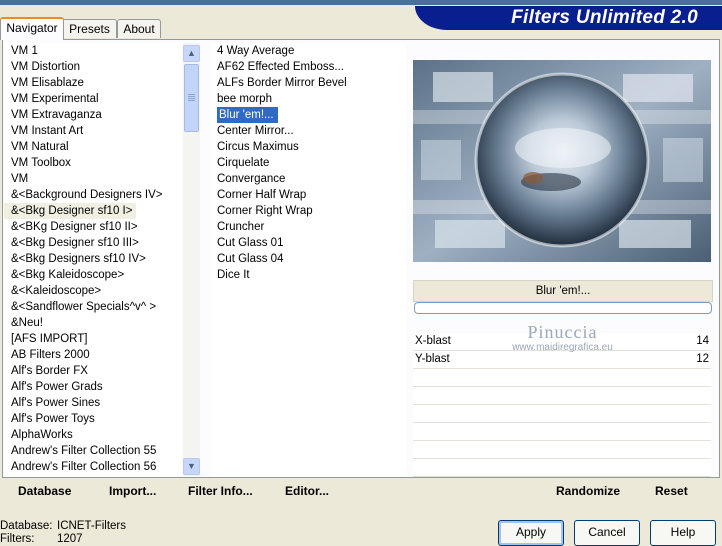  I want to click on category-item: &<BKg Designer sf10 II>, so click(93, 227).